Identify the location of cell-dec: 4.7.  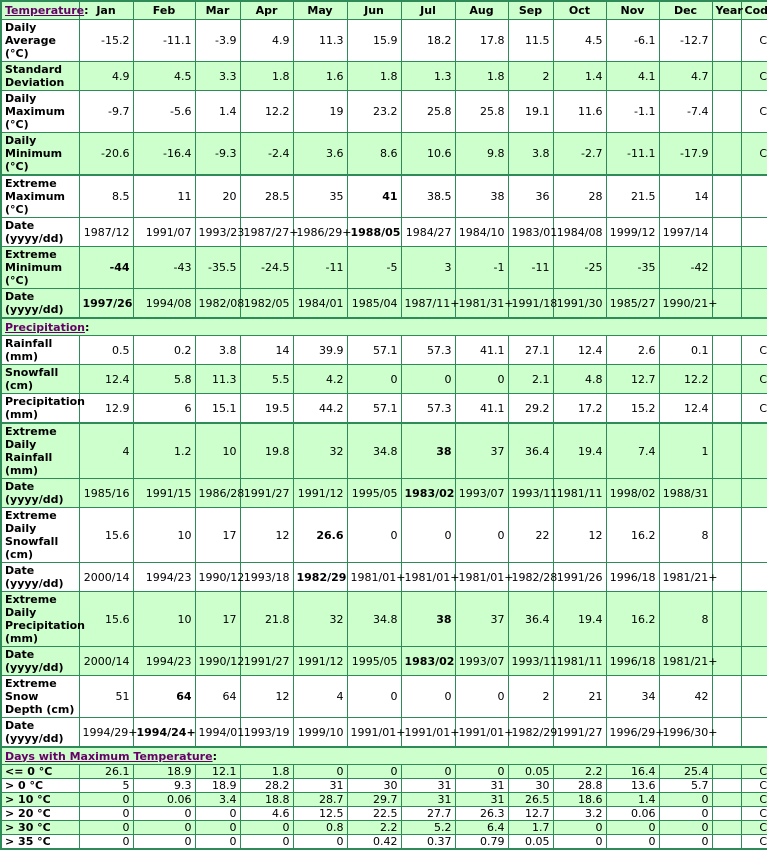
(685, 76).